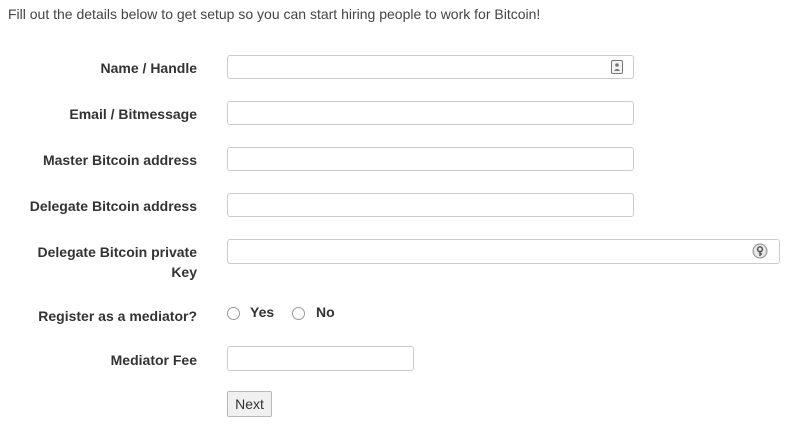 The image size is (789, 429). I want to click on email-input, so click(430, 113).